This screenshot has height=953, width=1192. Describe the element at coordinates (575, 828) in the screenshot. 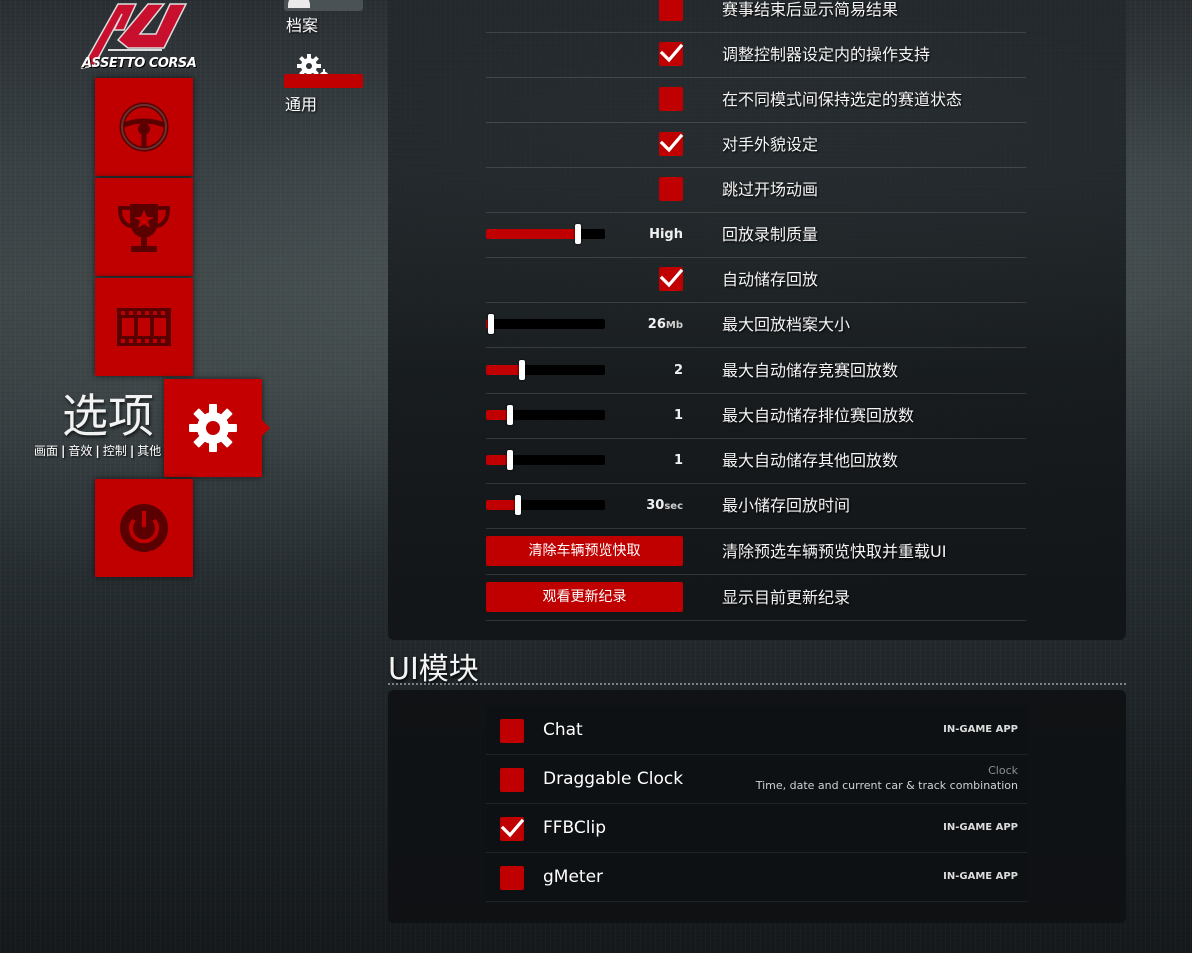

I see `module-name: FFBClip` at that location.